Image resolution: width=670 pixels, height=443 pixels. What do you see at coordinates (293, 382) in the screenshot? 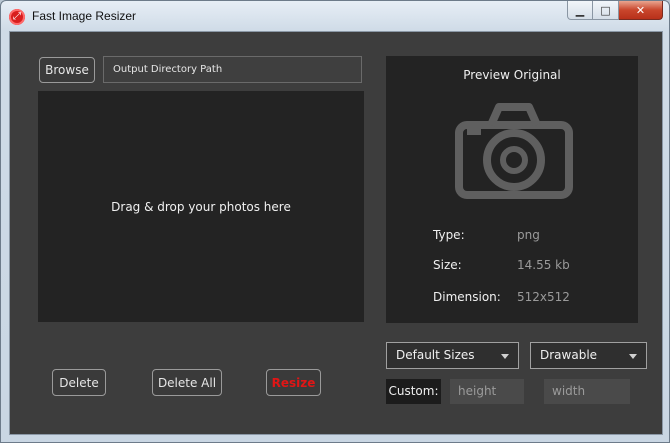
I see `resize-button: Resize` at bounding box center [293, 382].